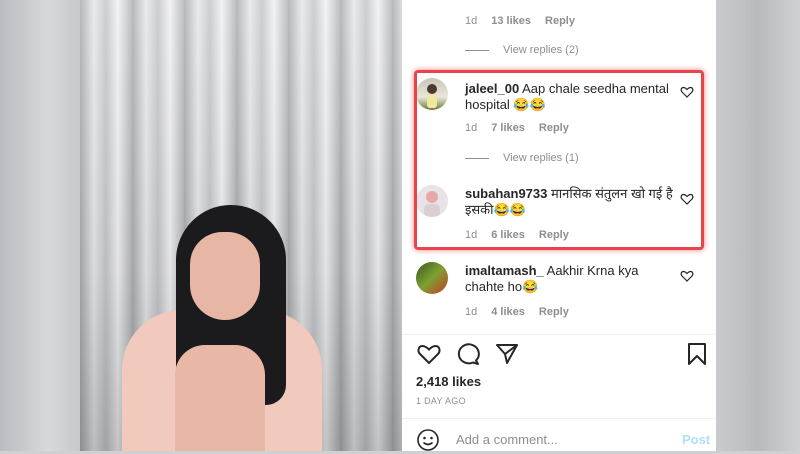  I want to click on comment-meta: 1d 13 likes Reply, so click(520, 21).